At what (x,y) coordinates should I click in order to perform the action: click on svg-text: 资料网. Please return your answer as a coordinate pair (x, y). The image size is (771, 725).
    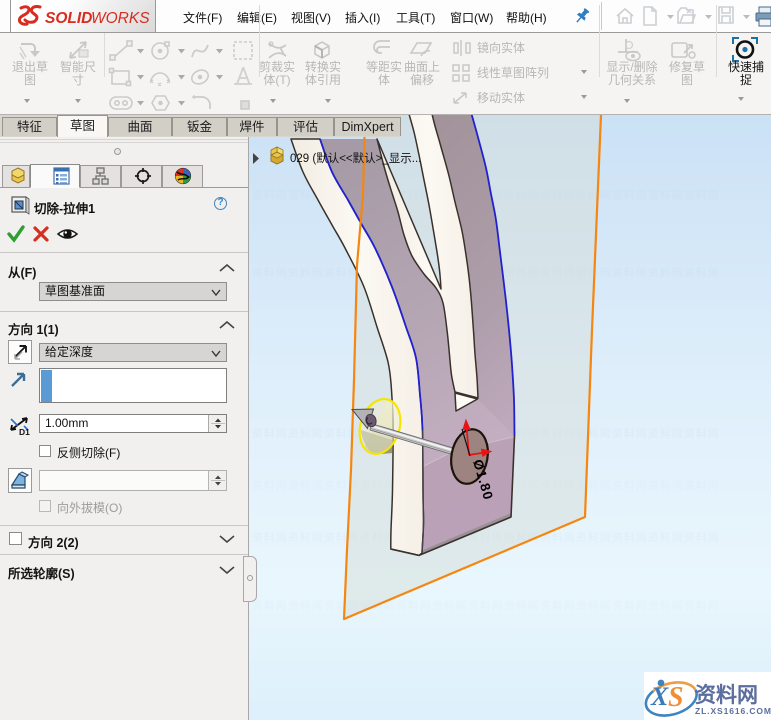
    Looking at the image, I should click on (726, 695).